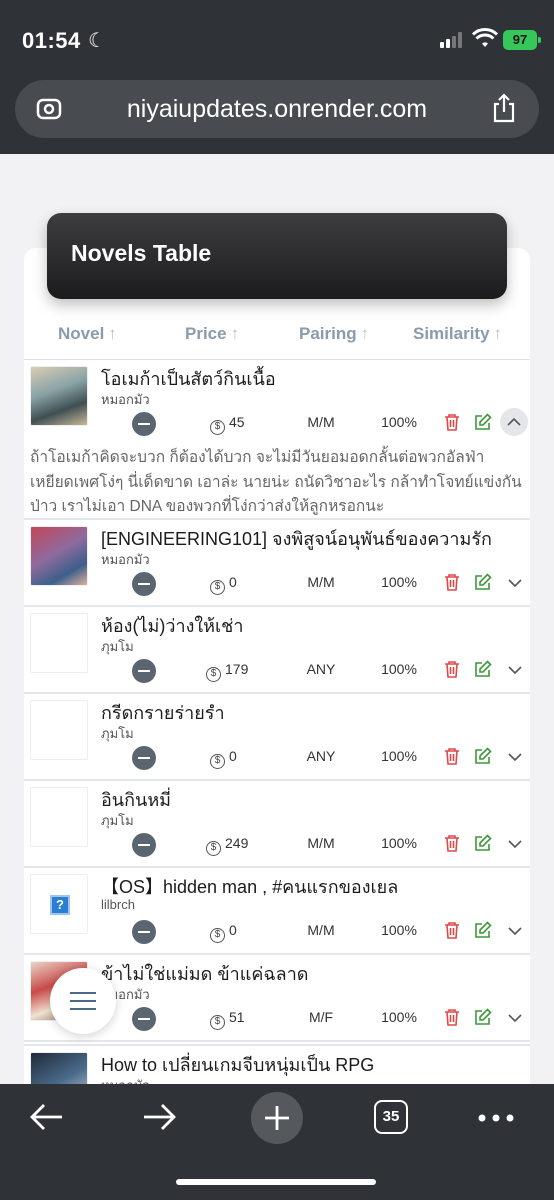 The width and height of the screenshot is (554, 1200). I want to click on share-icon, so click(504, 108).